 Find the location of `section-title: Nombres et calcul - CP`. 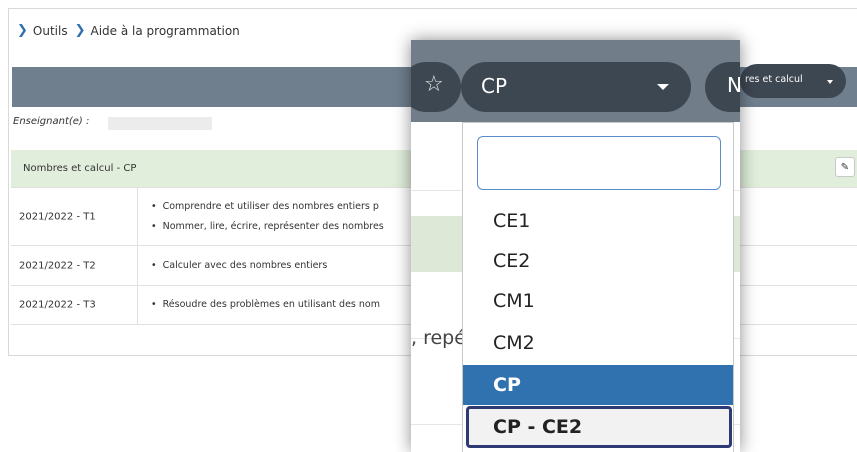

section-title: Nombres et calcul - CP is located at coordinates (80, 168).